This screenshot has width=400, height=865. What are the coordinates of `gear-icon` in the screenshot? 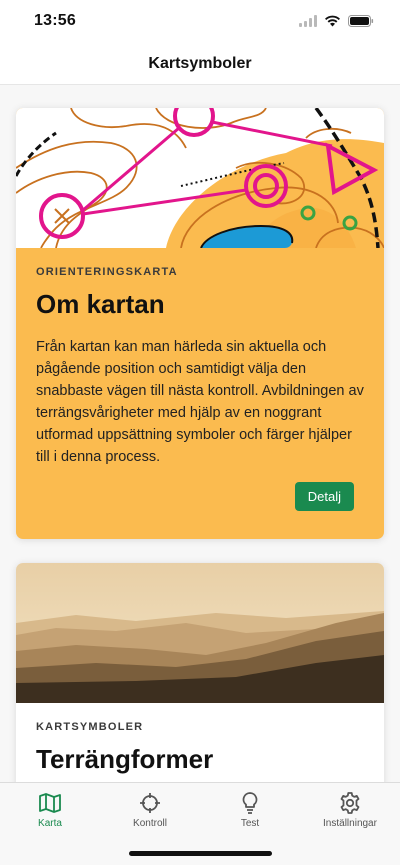 It's located at (350, 803).